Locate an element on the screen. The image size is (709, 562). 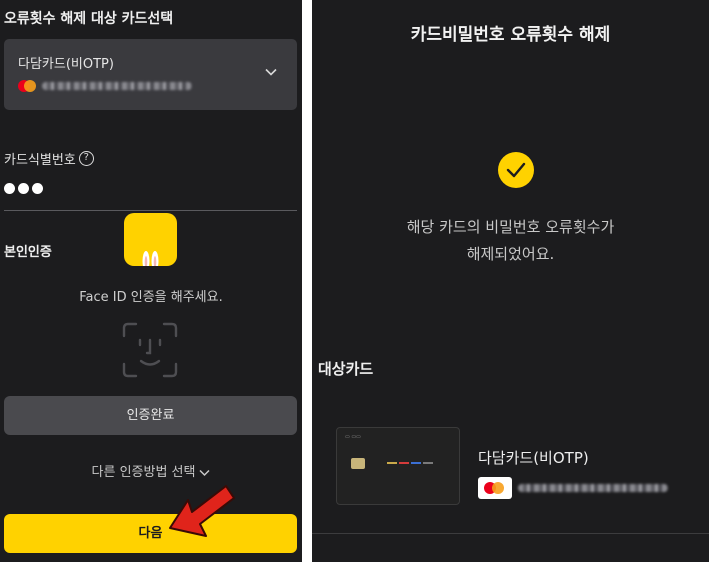
page-title: 카드비밀번호 오류횟수 해제 is located at coordinates (510, 35).